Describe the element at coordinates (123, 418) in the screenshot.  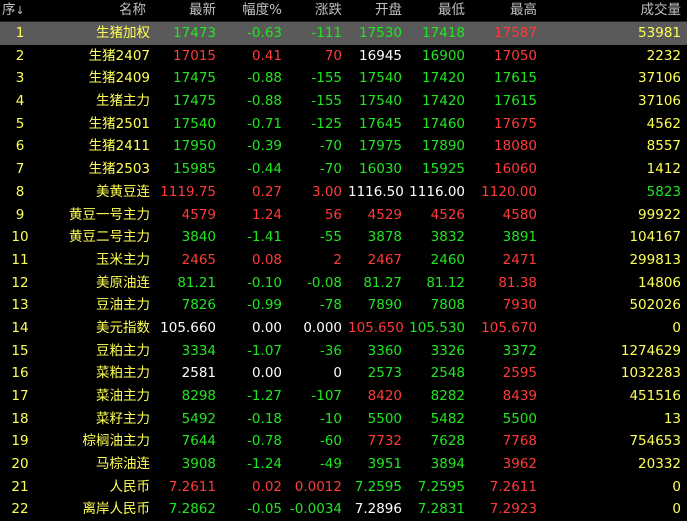
I see `row-name: 菜籽主力` at that location.